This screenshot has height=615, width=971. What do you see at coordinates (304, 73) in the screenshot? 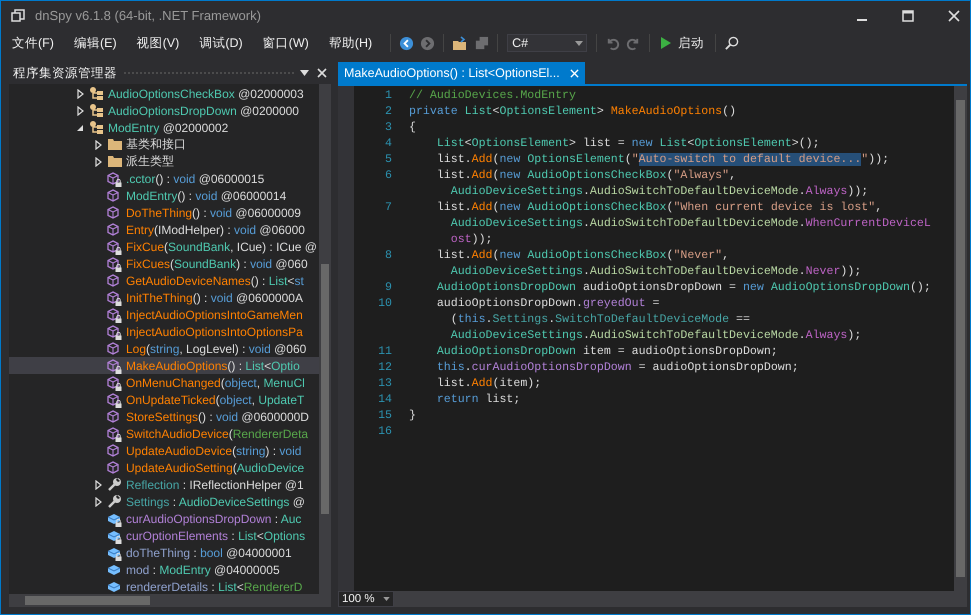
I see `dropdown-icon` at bounding box center [304, 73].